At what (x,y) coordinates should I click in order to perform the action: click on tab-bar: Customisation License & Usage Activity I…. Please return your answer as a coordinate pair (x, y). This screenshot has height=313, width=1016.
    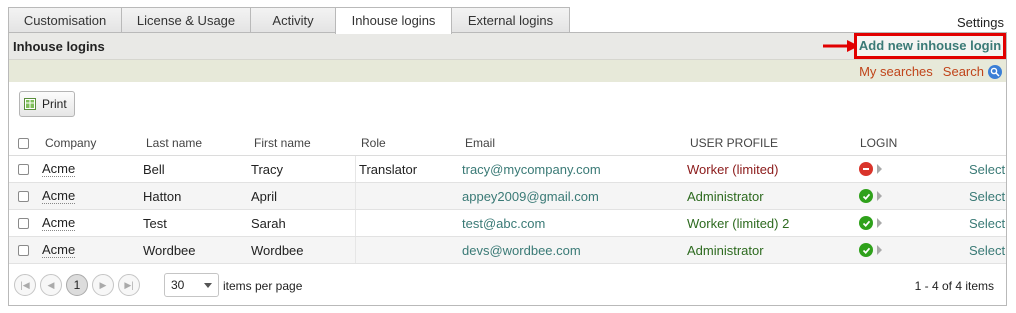
    Looking at the image, I should click on (289, 20).